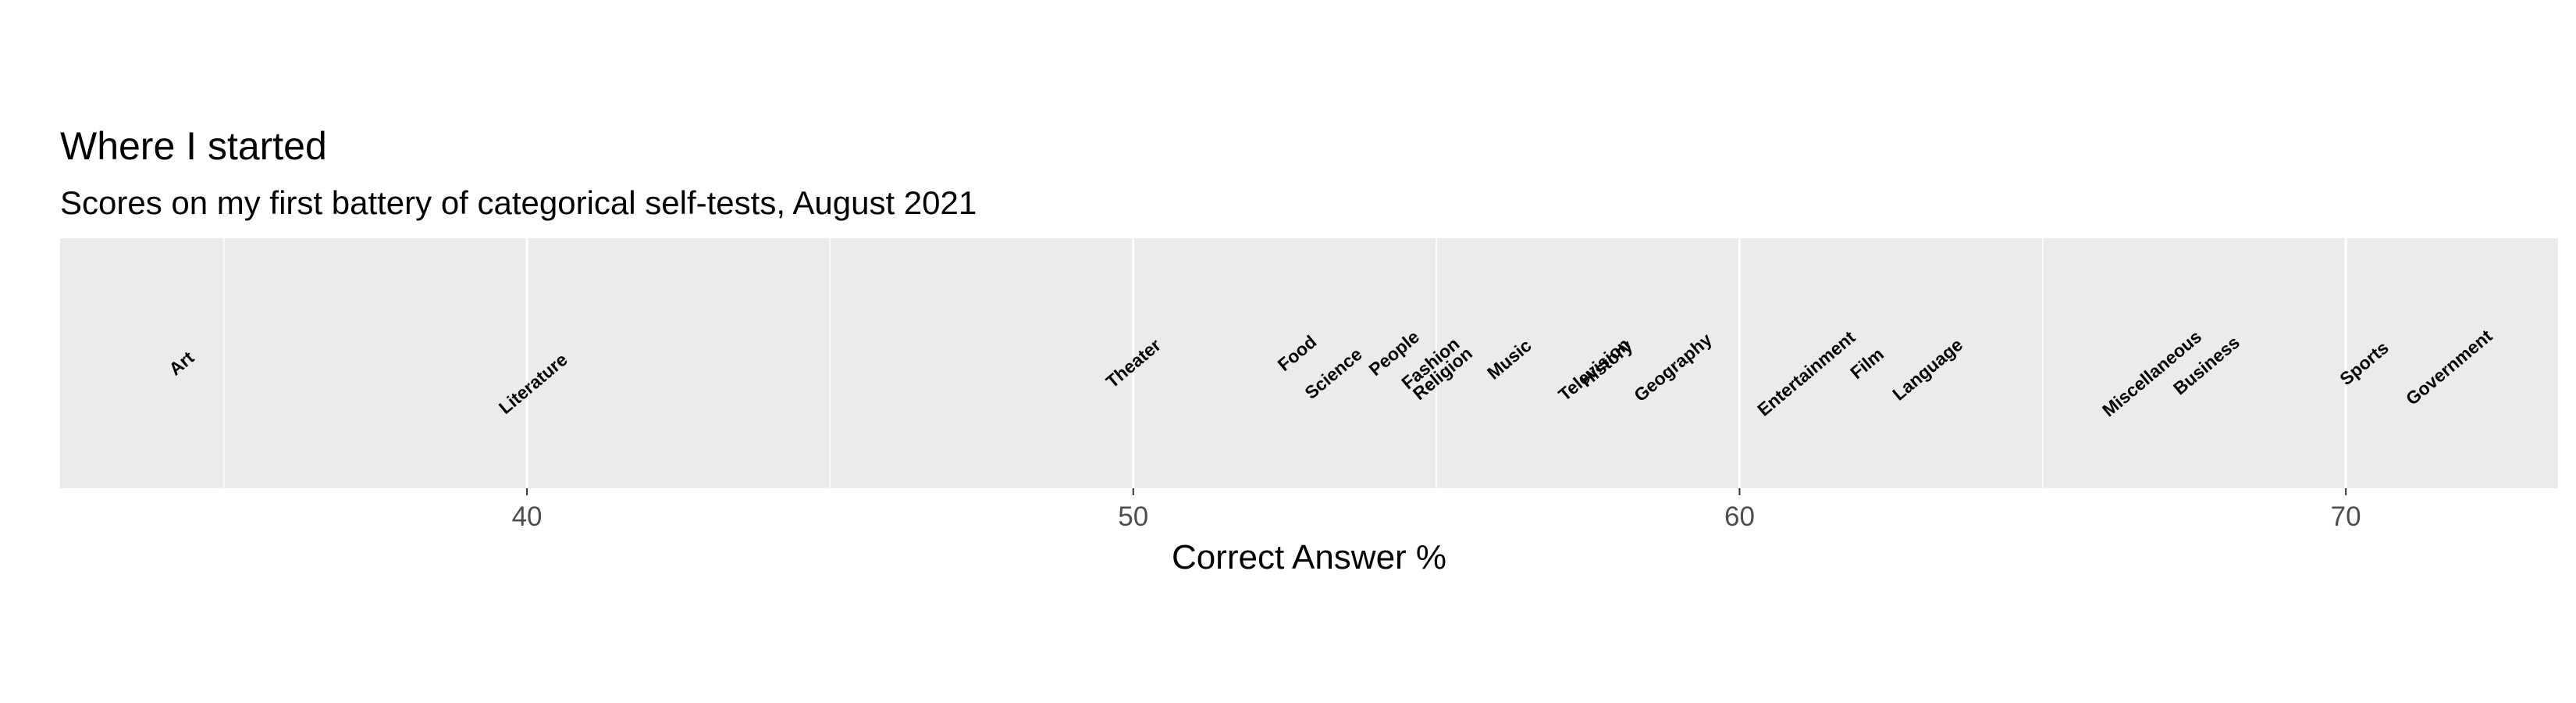 The height and width of the screenshot is (703, 2576). I want to click on x-tick-label: 60, so click(1739, 516).